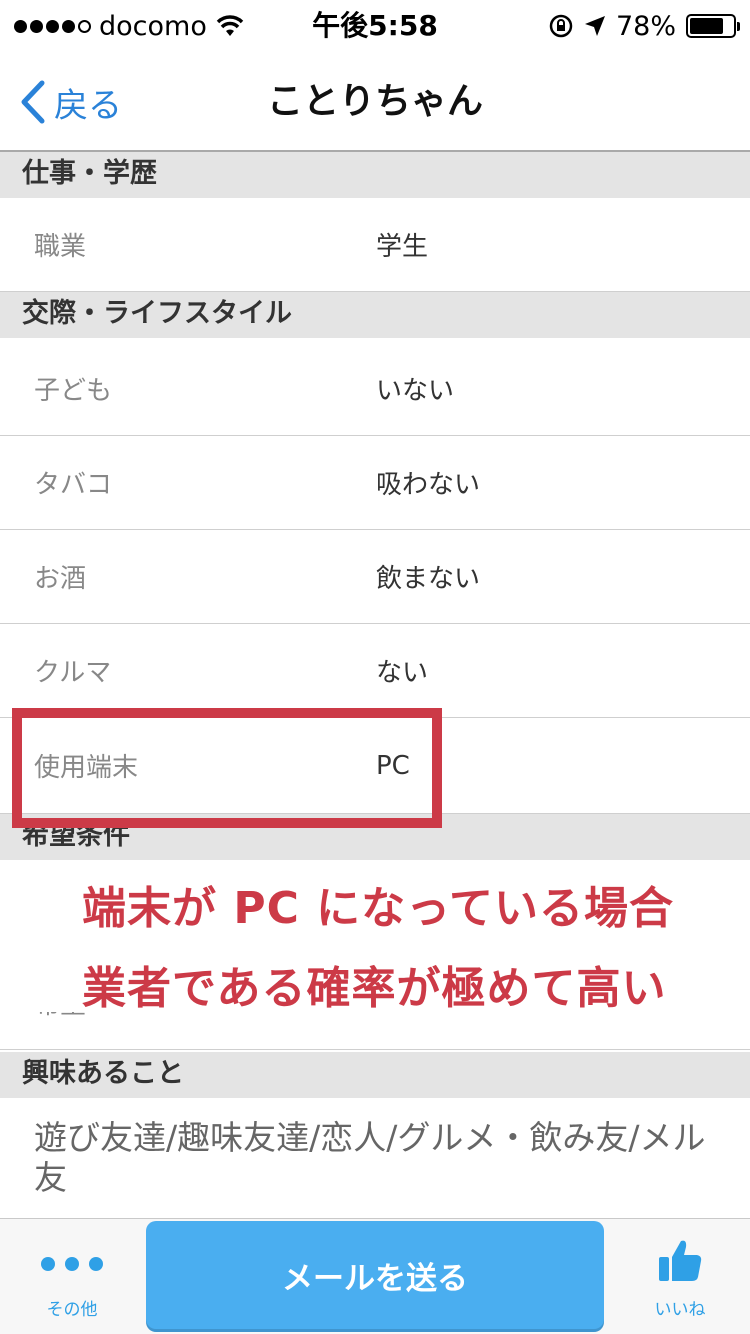  What do you see at coordinates (60, 579) in the screenshot?
I see `row-label: お酒` at bounding box center [60, 579].